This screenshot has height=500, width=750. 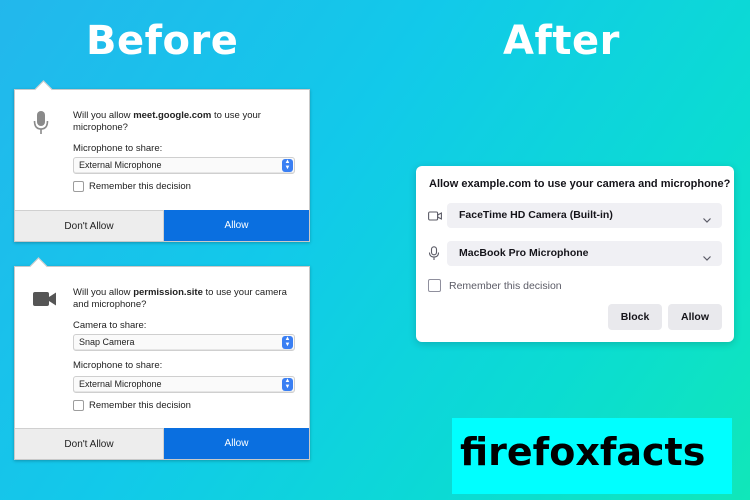 I want to click on camera-select: FaceTime HD Camera (Built-in), so click(x=584, y=215).